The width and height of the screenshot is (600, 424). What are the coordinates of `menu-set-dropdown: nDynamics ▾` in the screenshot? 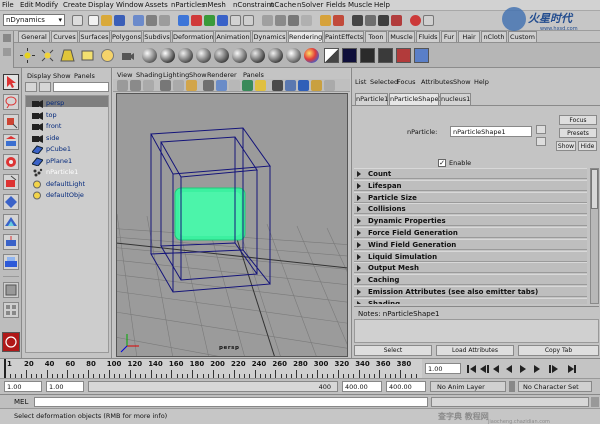 It's located at (34, 20).